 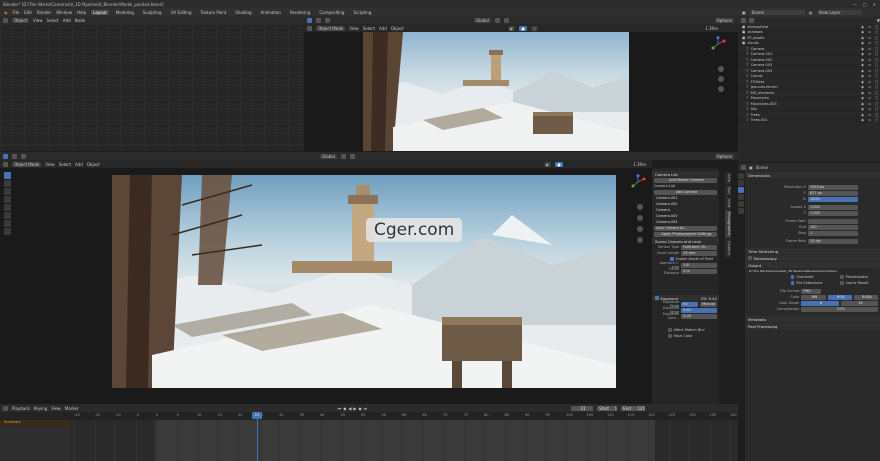 I want to click on add-master-camera-button: Add Master Camera, so click(x=685, y=180).